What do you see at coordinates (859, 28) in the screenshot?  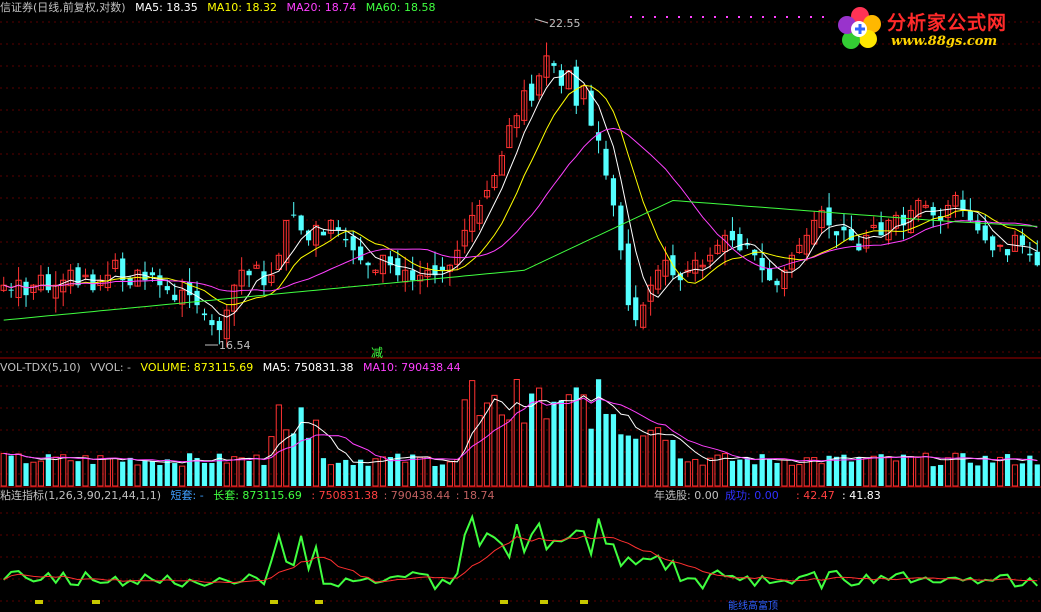 I see `flower-logo-icon` at bounding box center [859, 28].